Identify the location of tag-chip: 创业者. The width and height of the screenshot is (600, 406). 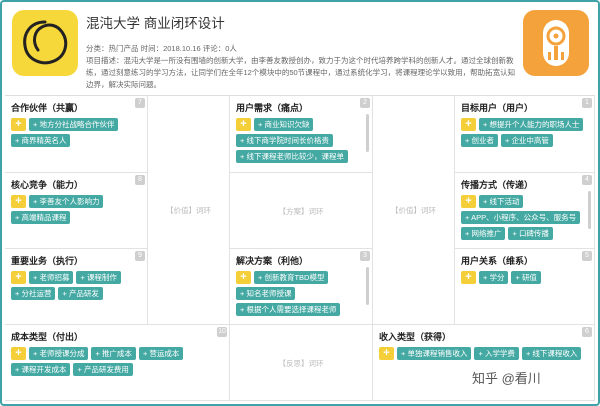
(479, 140).